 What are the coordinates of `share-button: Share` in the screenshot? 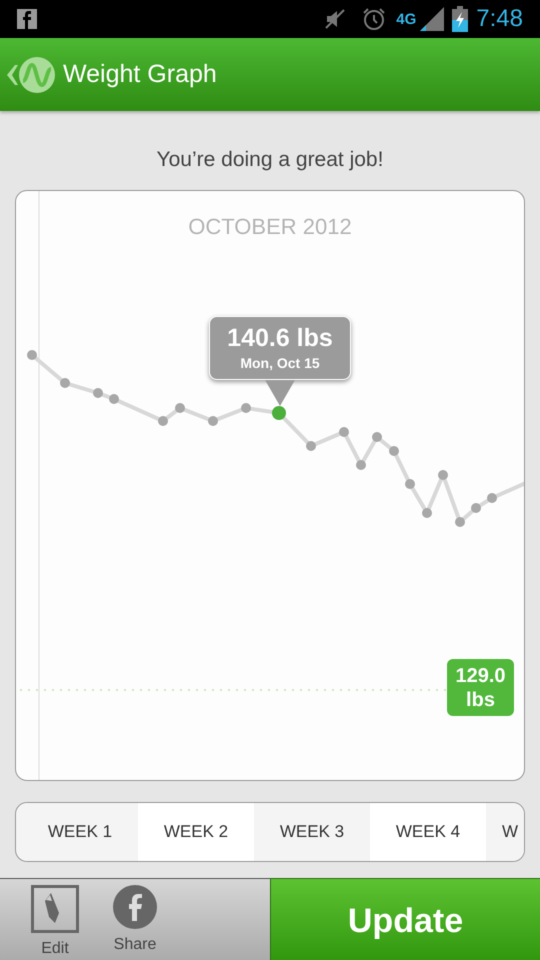 It's located at (135, 919).